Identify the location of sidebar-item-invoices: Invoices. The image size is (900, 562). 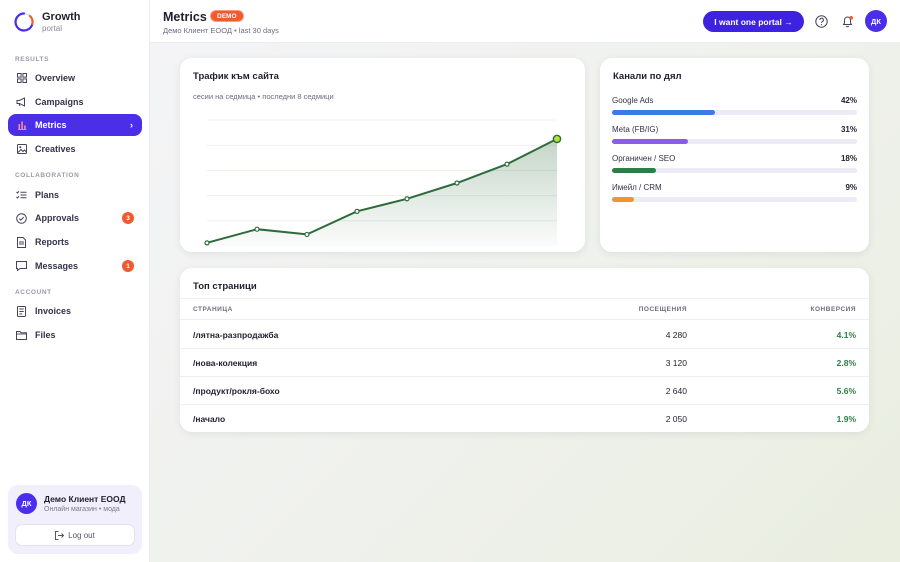
(75, 311).